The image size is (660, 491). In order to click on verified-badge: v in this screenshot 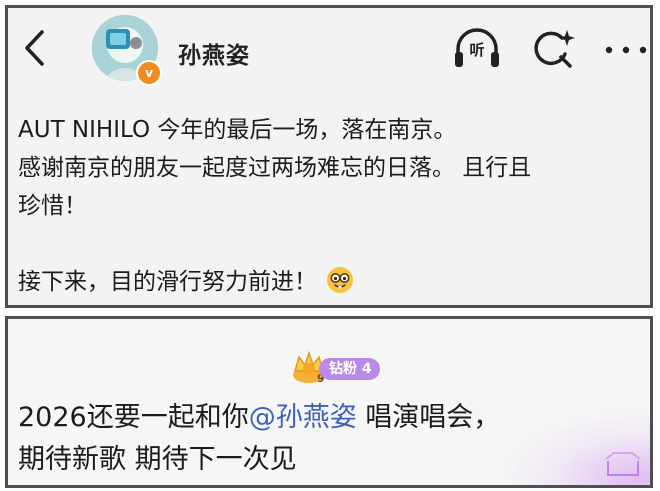, I will do `click(149, 73)`.